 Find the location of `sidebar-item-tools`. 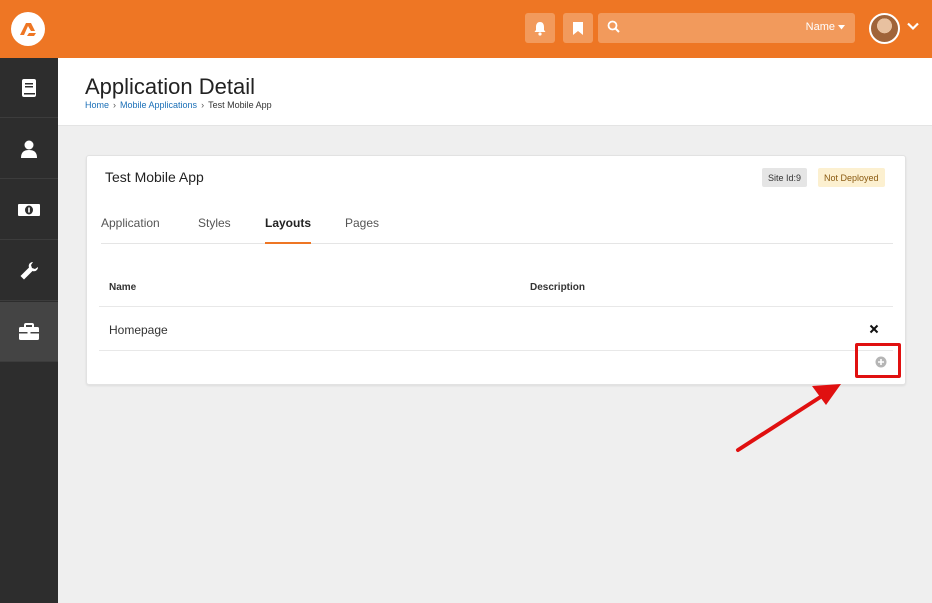

sidebar-item-tools is located at coordinates (29, 271).